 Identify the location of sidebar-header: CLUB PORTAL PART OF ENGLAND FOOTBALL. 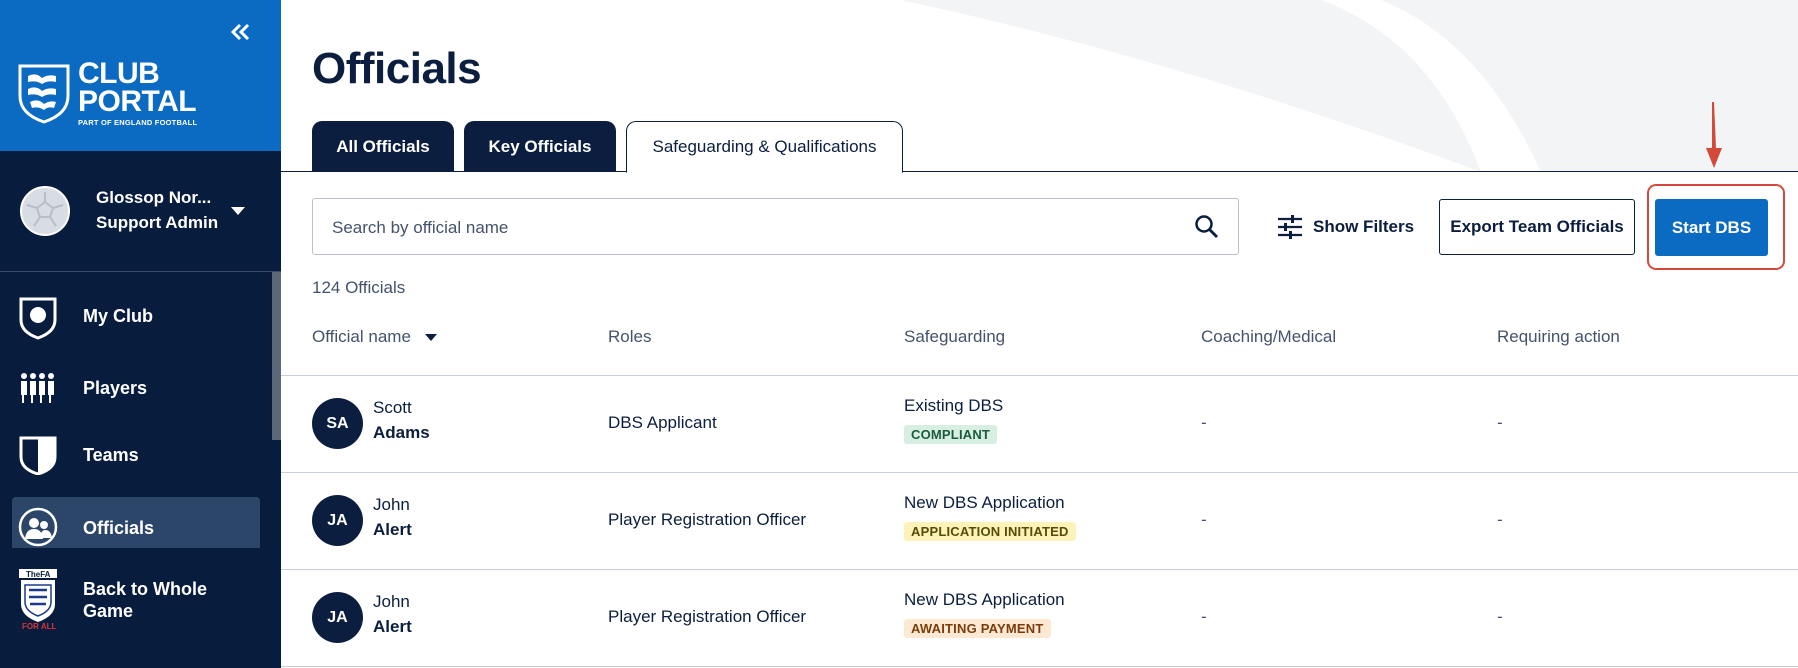
(140, 75).